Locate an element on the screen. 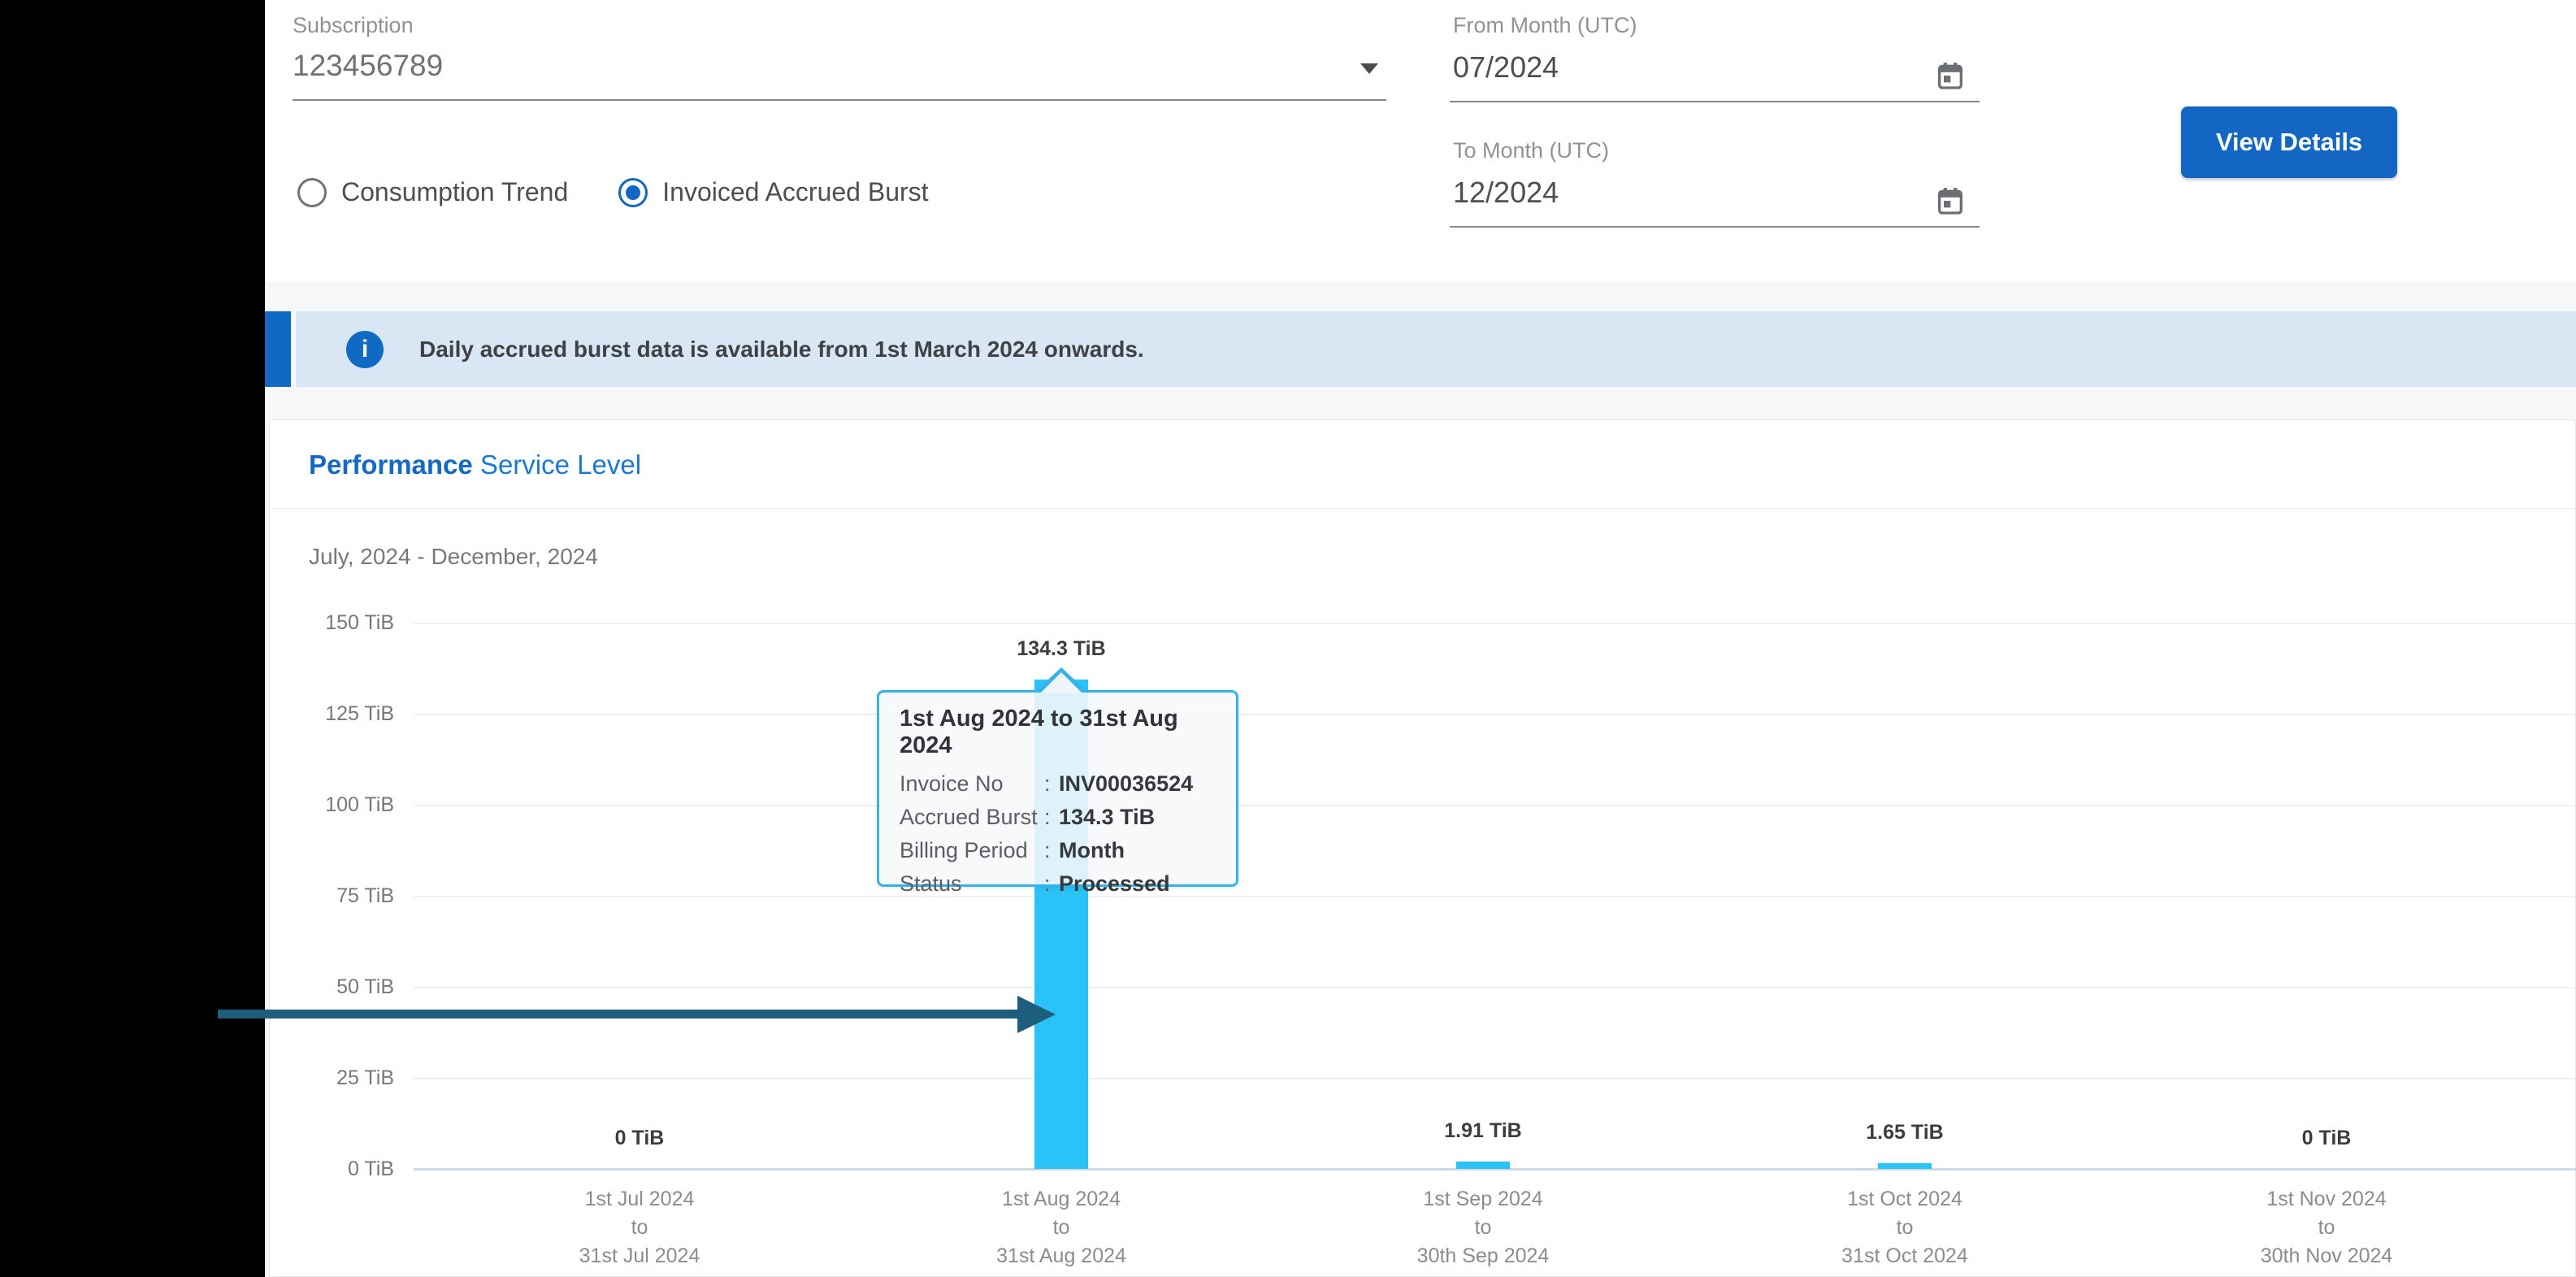  y-axis-tick-label: 150 TiB is located at coordinates (359, 622).